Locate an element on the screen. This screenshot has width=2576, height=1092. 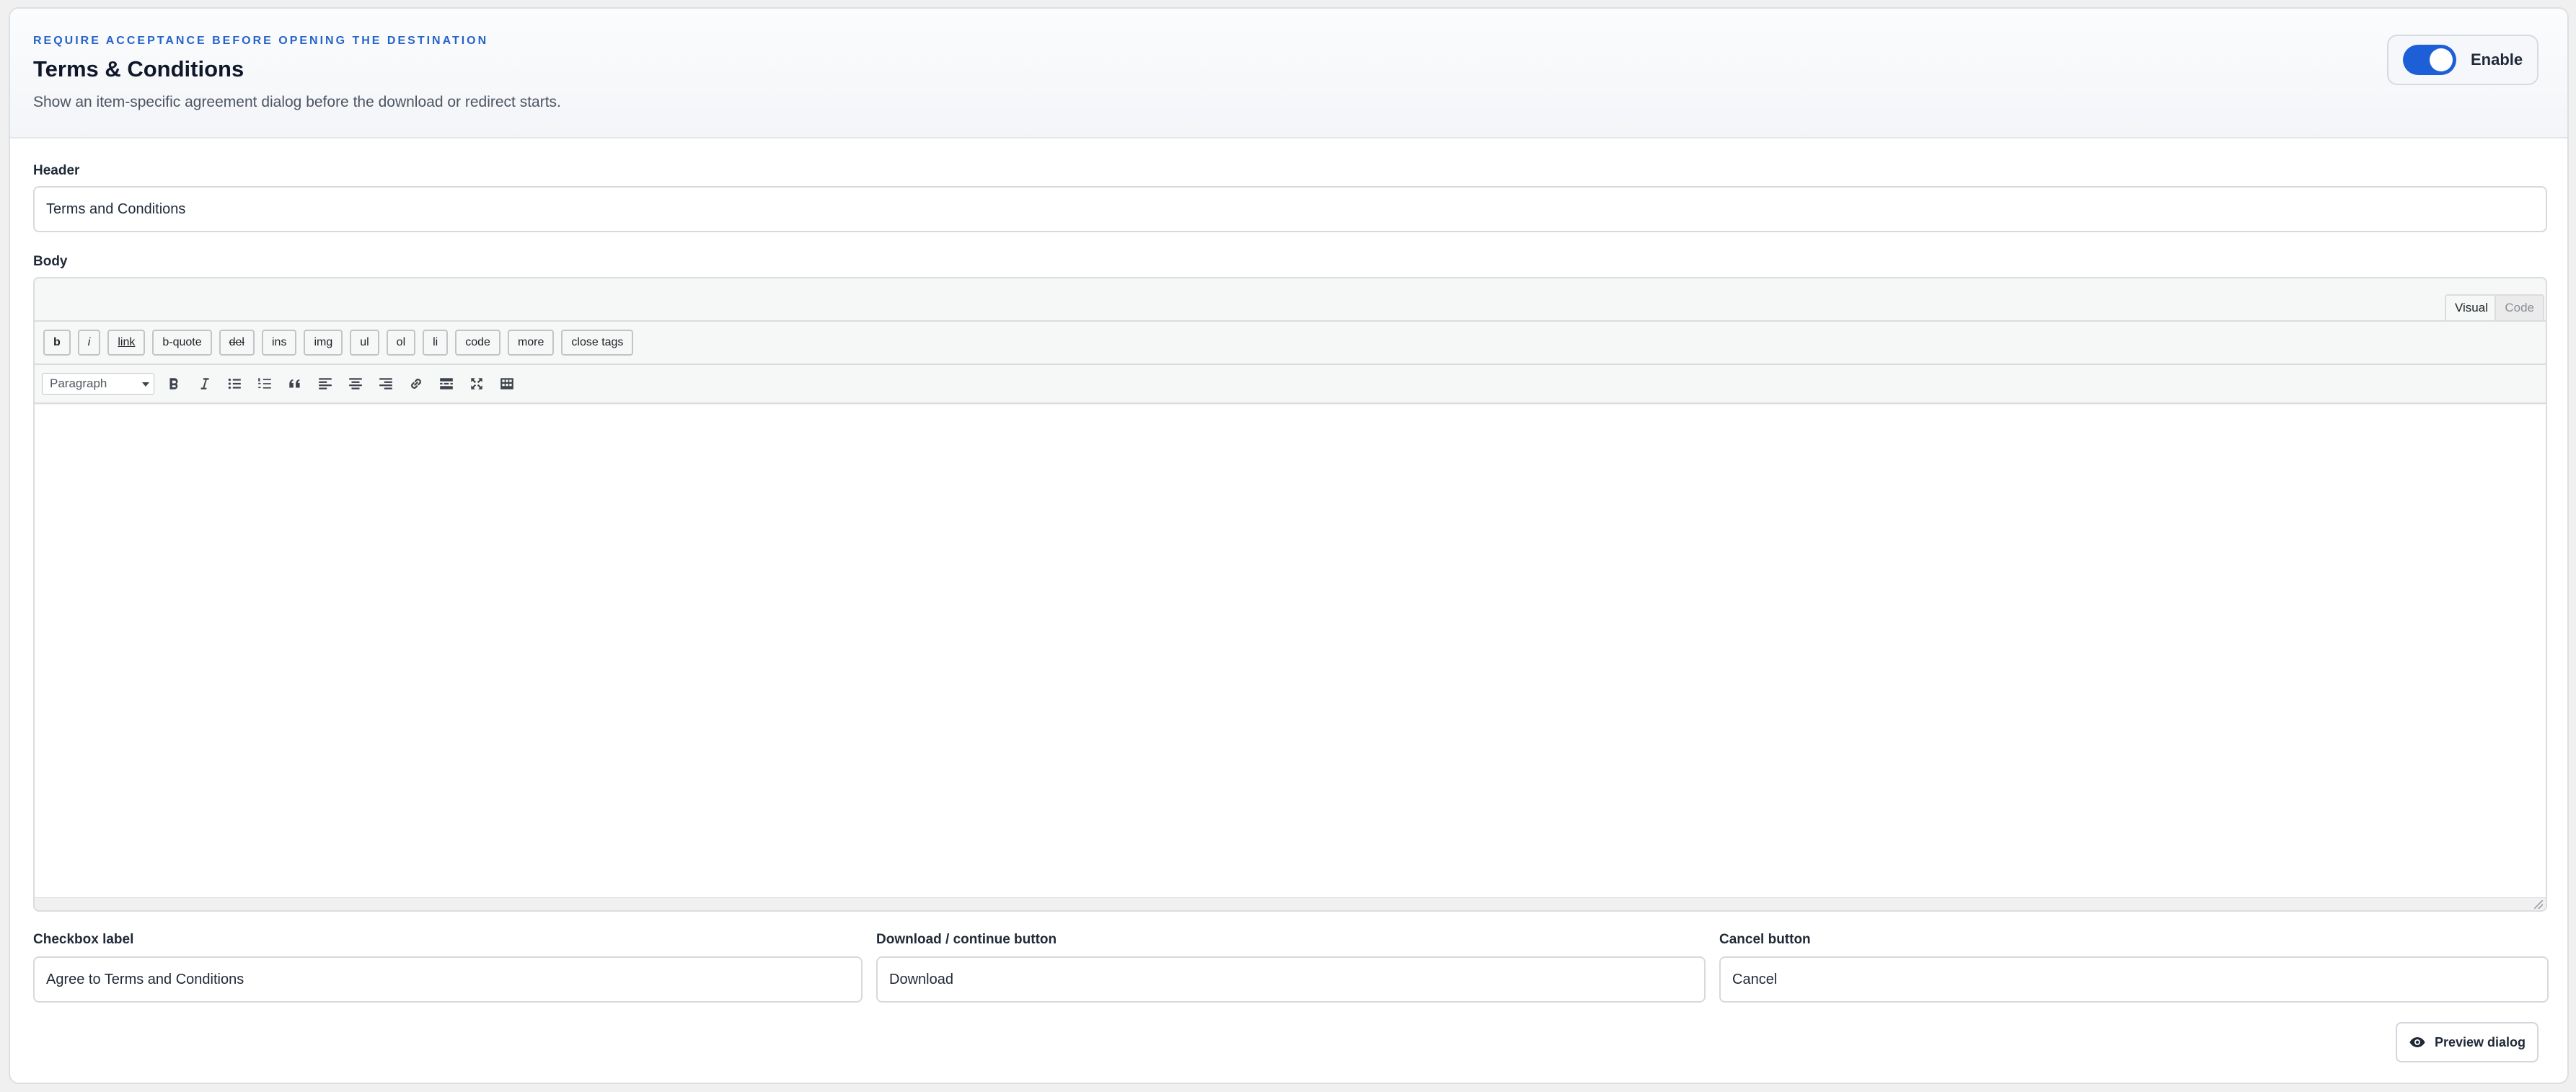
checkbox-label-field-label: Checkbox label is located at coordinates (83, 939).